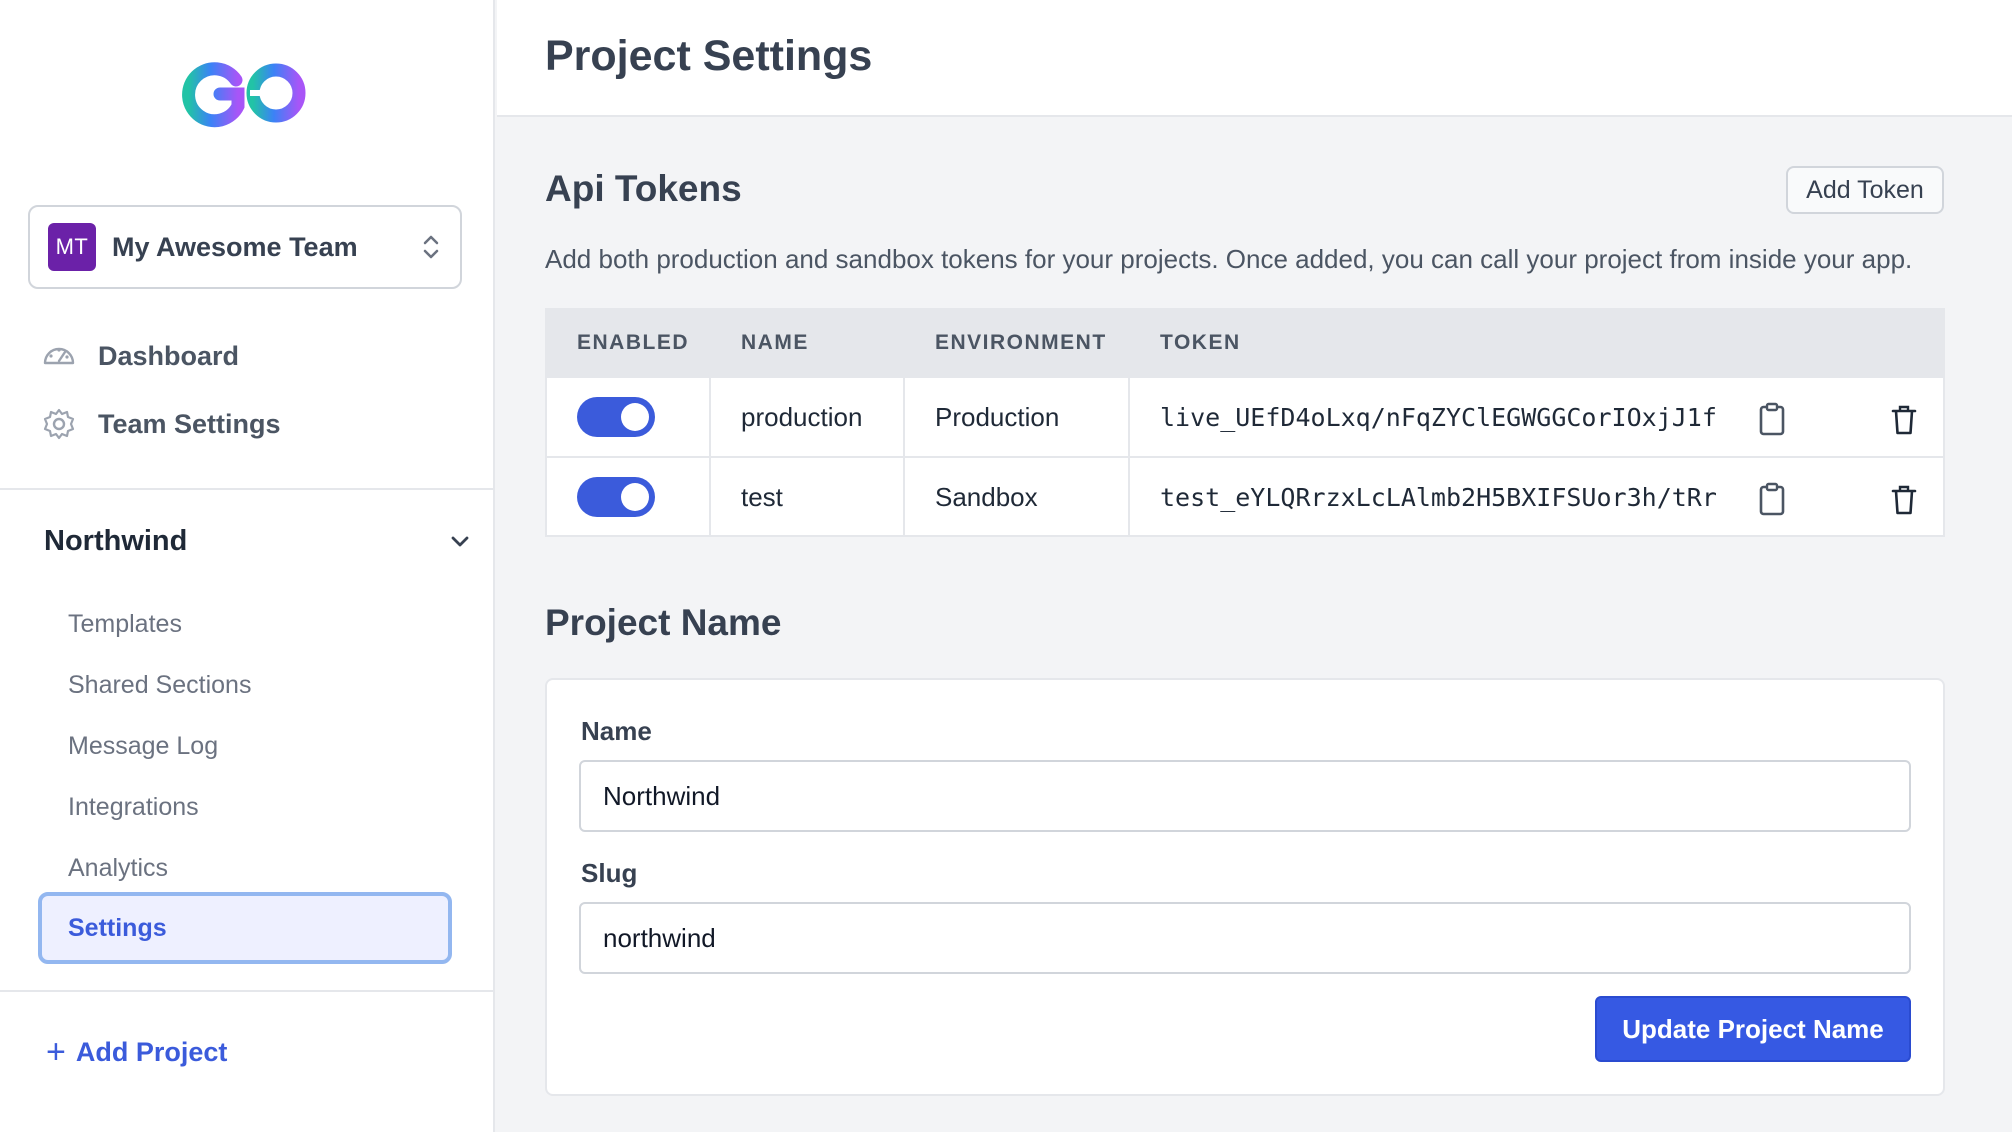  What do you see at coordinates (709, 56) in the screenshot?
I see `page-title: Project Settings` at bounding box center [709, 56].